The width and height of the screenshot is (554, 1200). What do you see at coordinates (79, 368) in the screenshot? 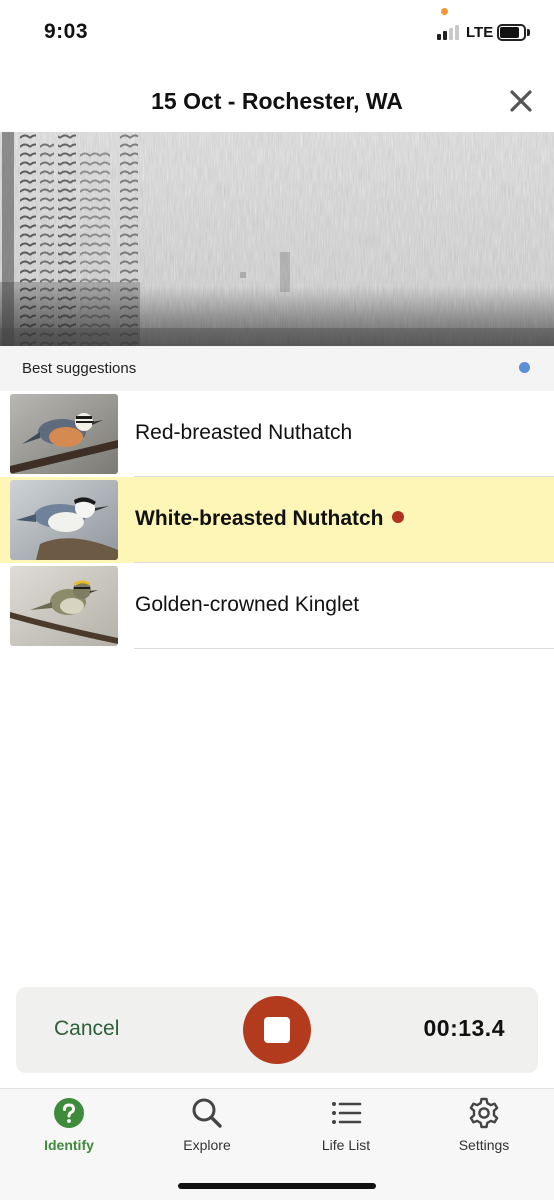
I see `suggestions-title: Best suggestions` at bounding box center [79, 368].